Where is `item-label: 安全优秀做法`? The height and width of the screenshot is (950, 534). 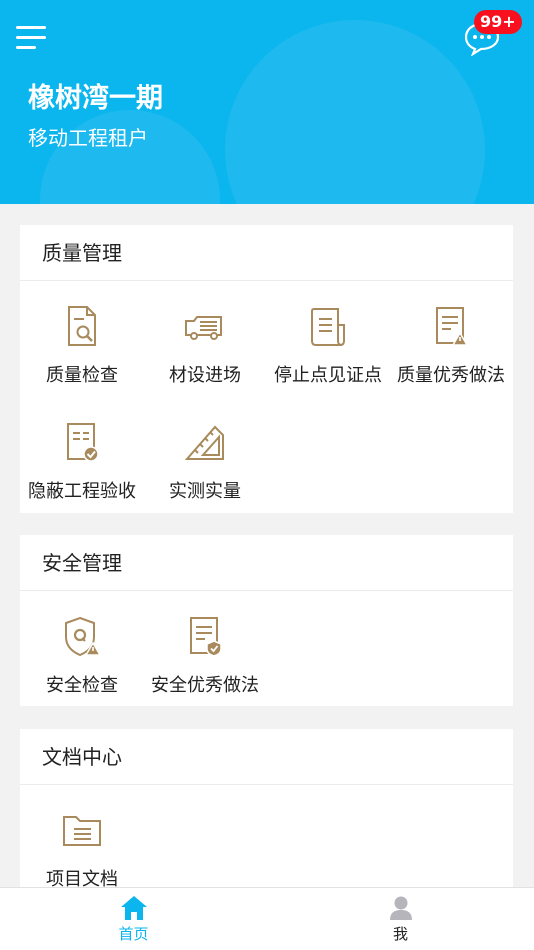
item-label: 安全优秀做法 is located at coordinates (205, 685).